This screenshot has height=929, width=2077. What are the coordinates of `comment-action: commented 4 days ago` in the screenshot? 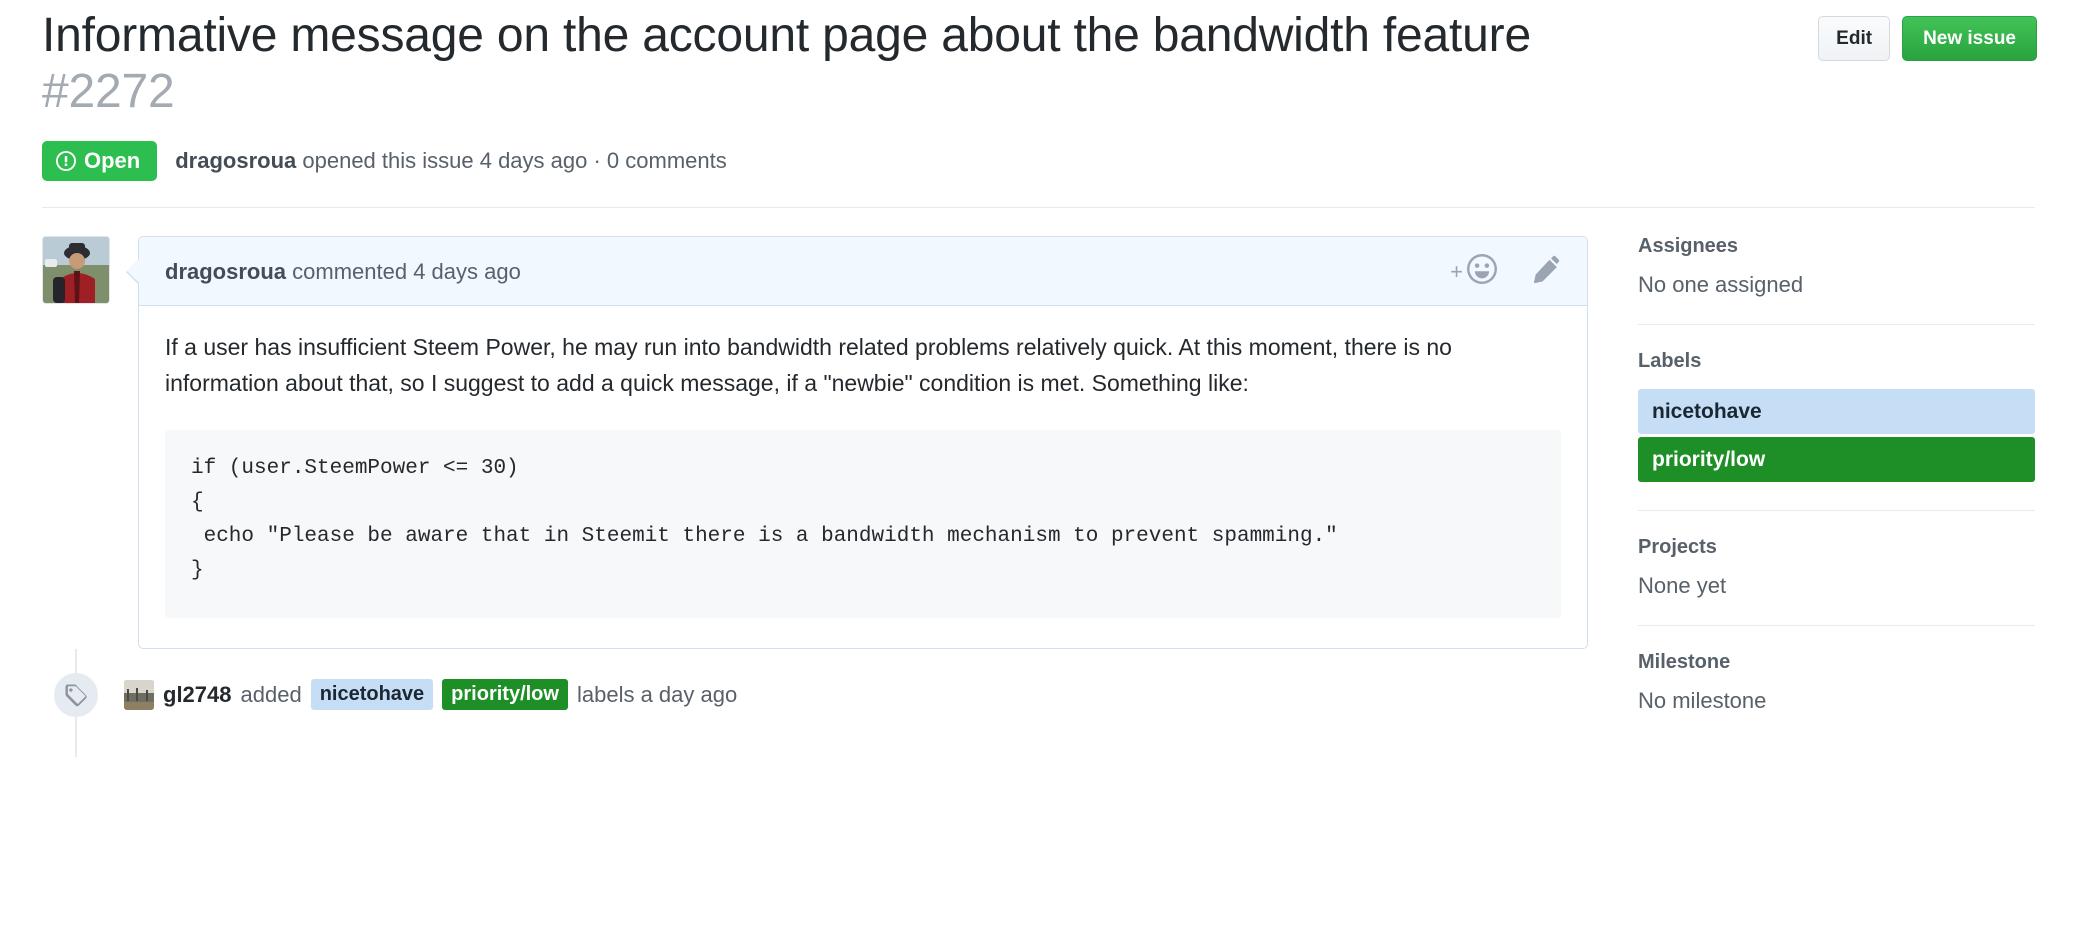 It's located at (403, 271).